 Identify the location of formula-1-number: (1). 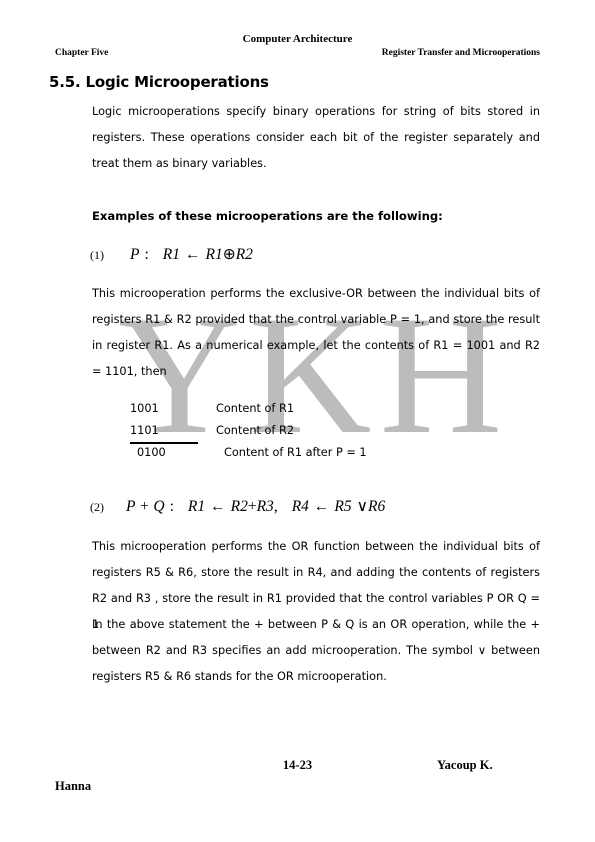
(97, 255).